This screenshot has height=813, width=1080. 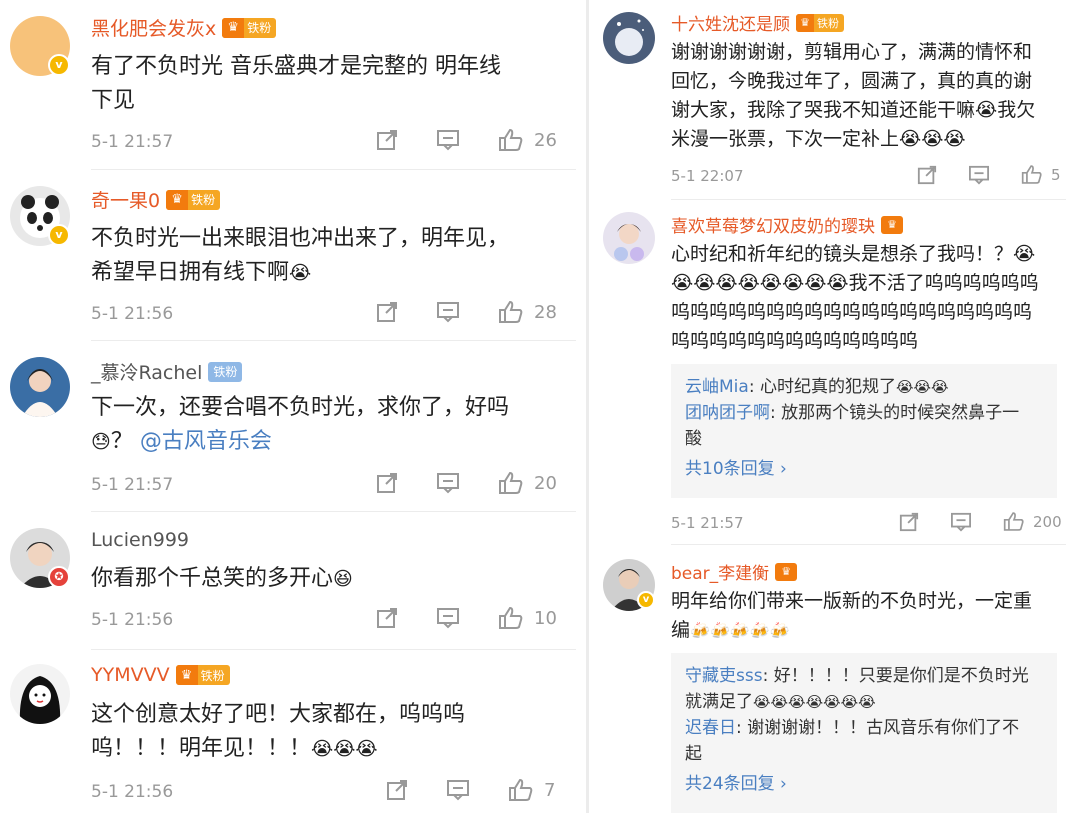 What do you see at coordinates (545, 312) in the screenshot?
I see `like-count: 28` at bounding box center [545, 312].